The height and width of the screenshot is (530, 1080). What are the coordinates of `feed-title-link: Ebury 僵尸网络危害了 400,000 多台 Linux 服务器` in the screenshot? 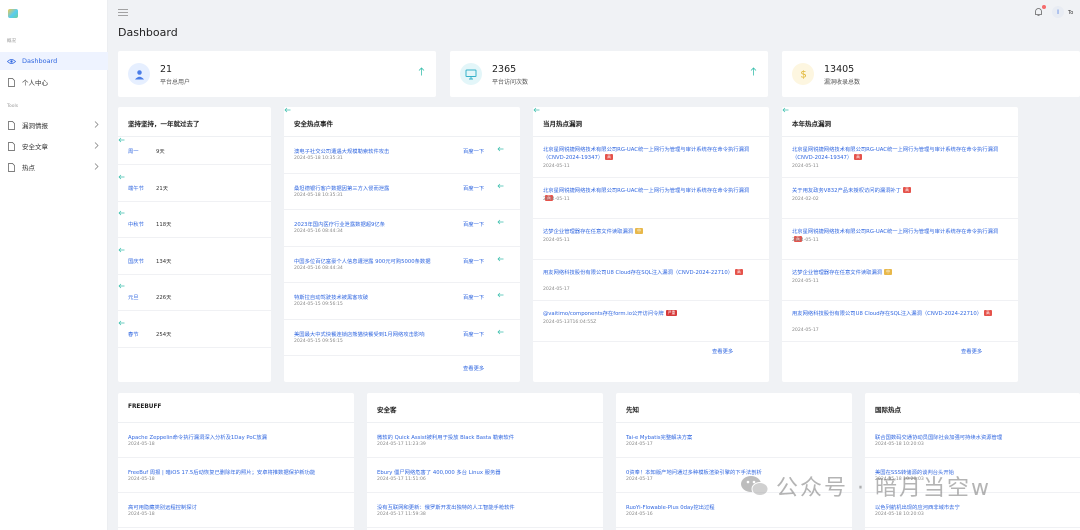 It's located at (439, 472).